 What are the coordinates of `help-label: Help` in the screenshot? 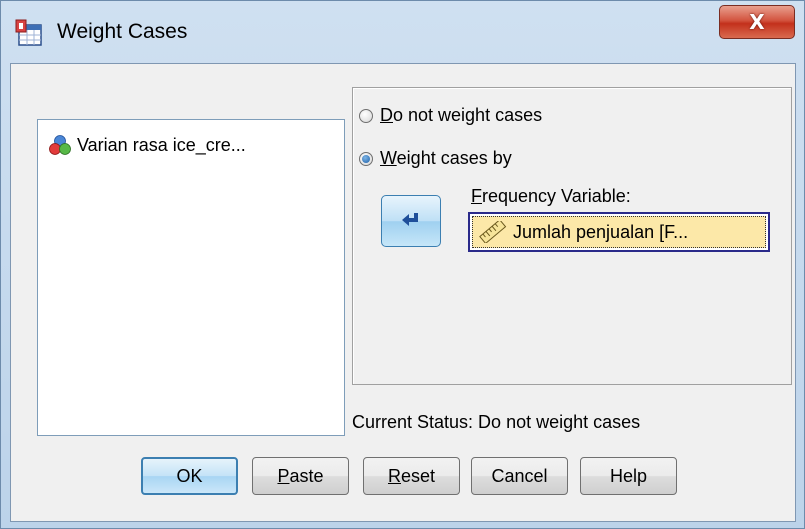 It's located at (628, 475).